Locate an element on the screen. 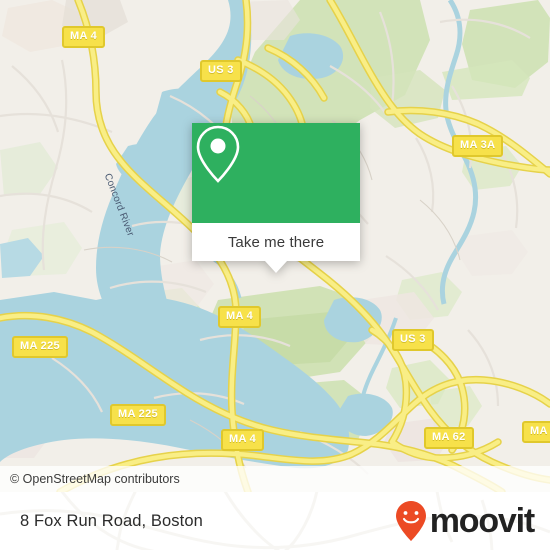 This screenshot has width=550, height=550. road-shield-ma-225-west: MA 225 is located at coordinates (40, 347).